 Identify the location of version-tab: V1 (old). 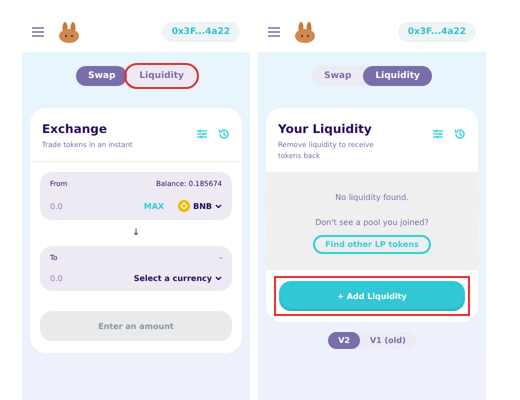
(388, 341).